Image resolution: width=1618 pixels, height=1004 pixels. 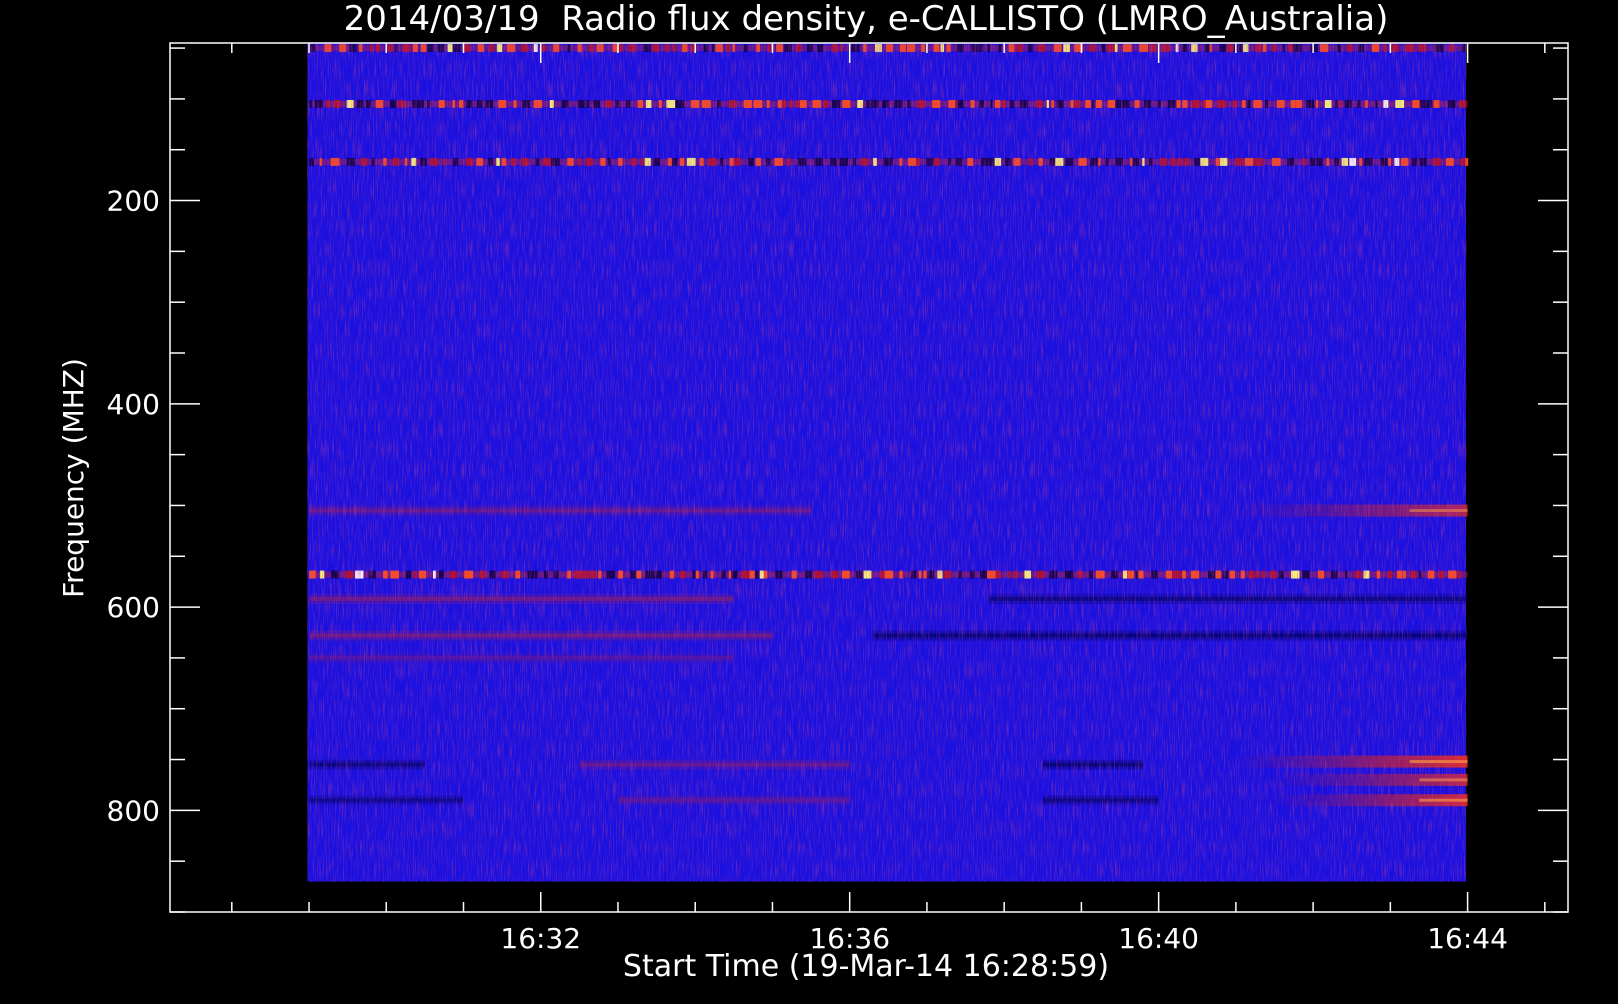 What do you see at coordinates (133, 404) in the screenshot?
I see `y-tick-label: 400` at bounding box center [133, 404].